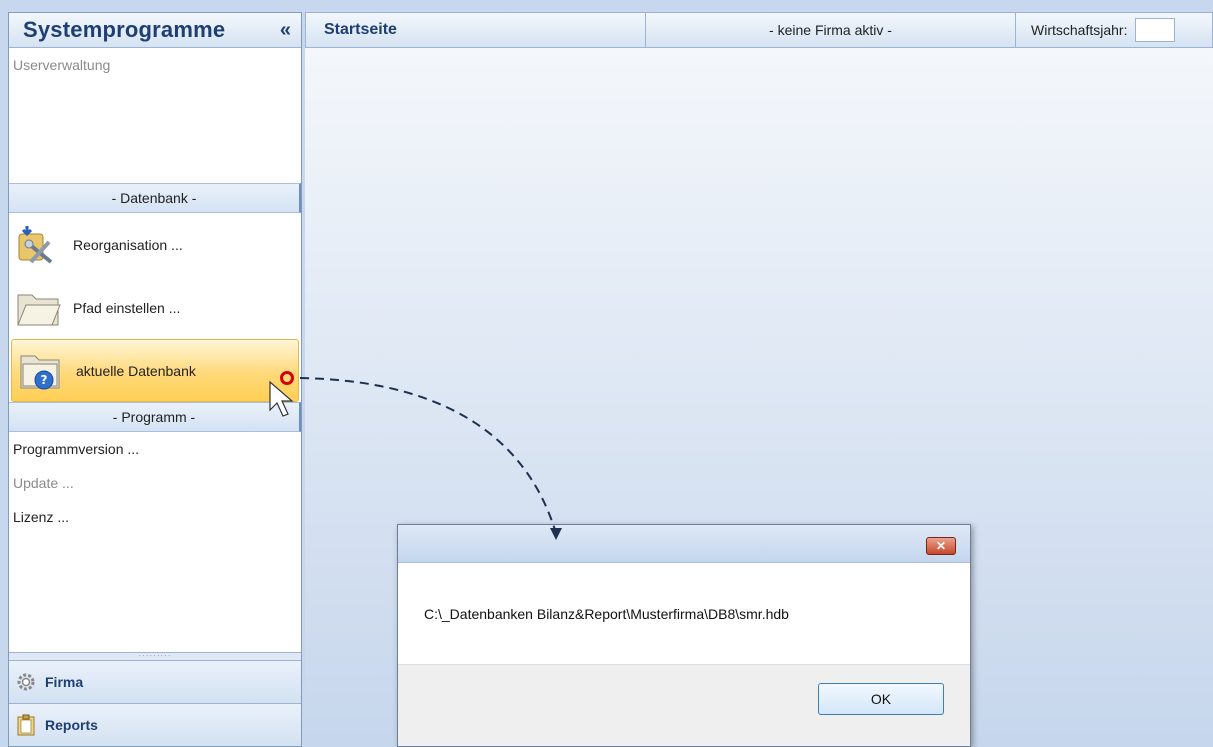 The image size is (1213, 747). I want to click on fiscal-year-label: Wirtschaftsjahr:, so click(1079, 30).